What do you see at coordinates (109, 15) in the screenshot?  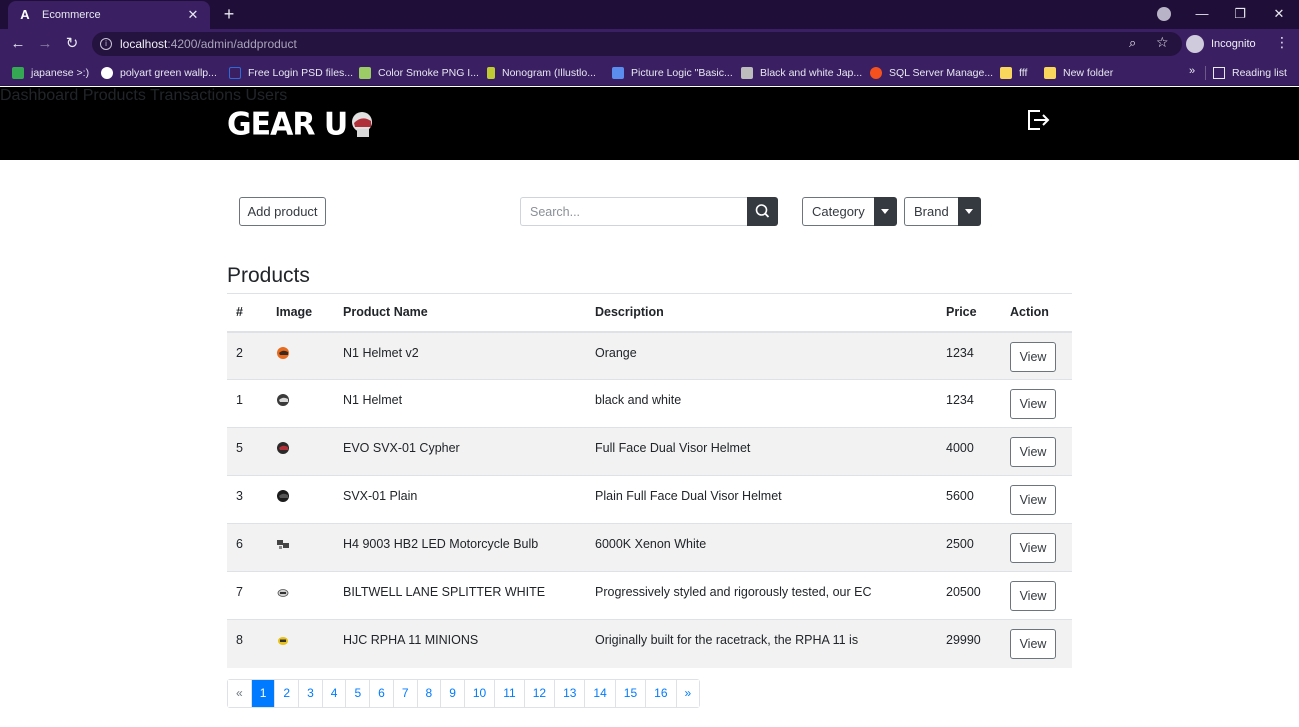 I see `browser-tab: A Ecommerce ✕` at bounding box center [109, 15].